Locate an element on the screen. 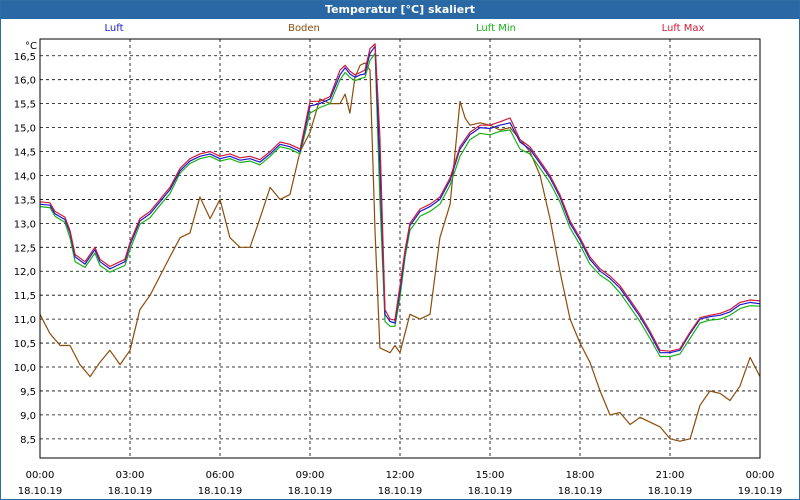 The height and width of the screenshot is (500, 800). y-tick-label: 14,5 is located at coordinates (25, 153).